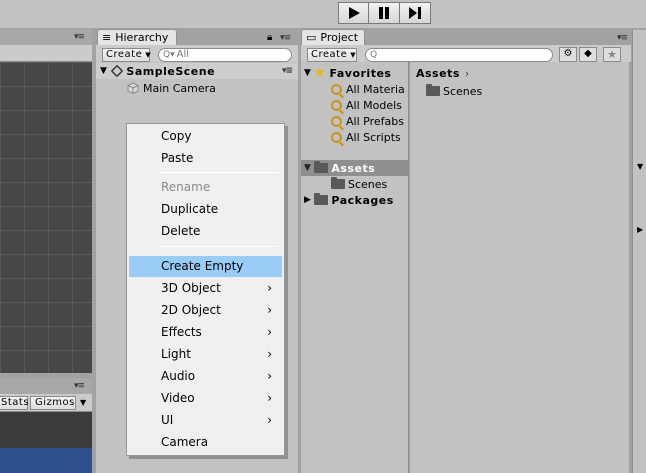 The height and width of the screenshot is (473, 646). Describe the element at coordinates (176, 136) in the screenshot. I see `menu-item-label: Copy` at that location.